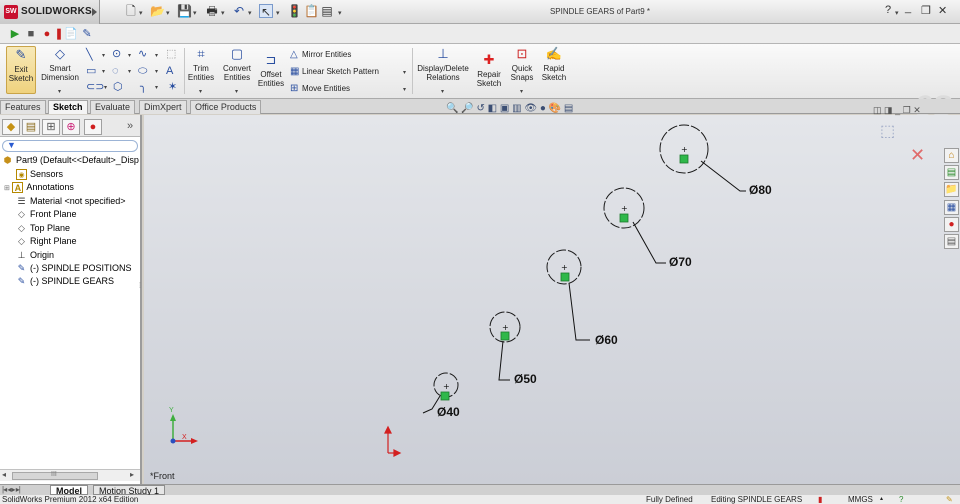 The image size is (960, 504). What do you see at coordinates (70, 160) in the screenshot?
I see `tree-item-part: ⬢ Part9 (Default<<Default>_Disp` at bounding box center [70, 160].